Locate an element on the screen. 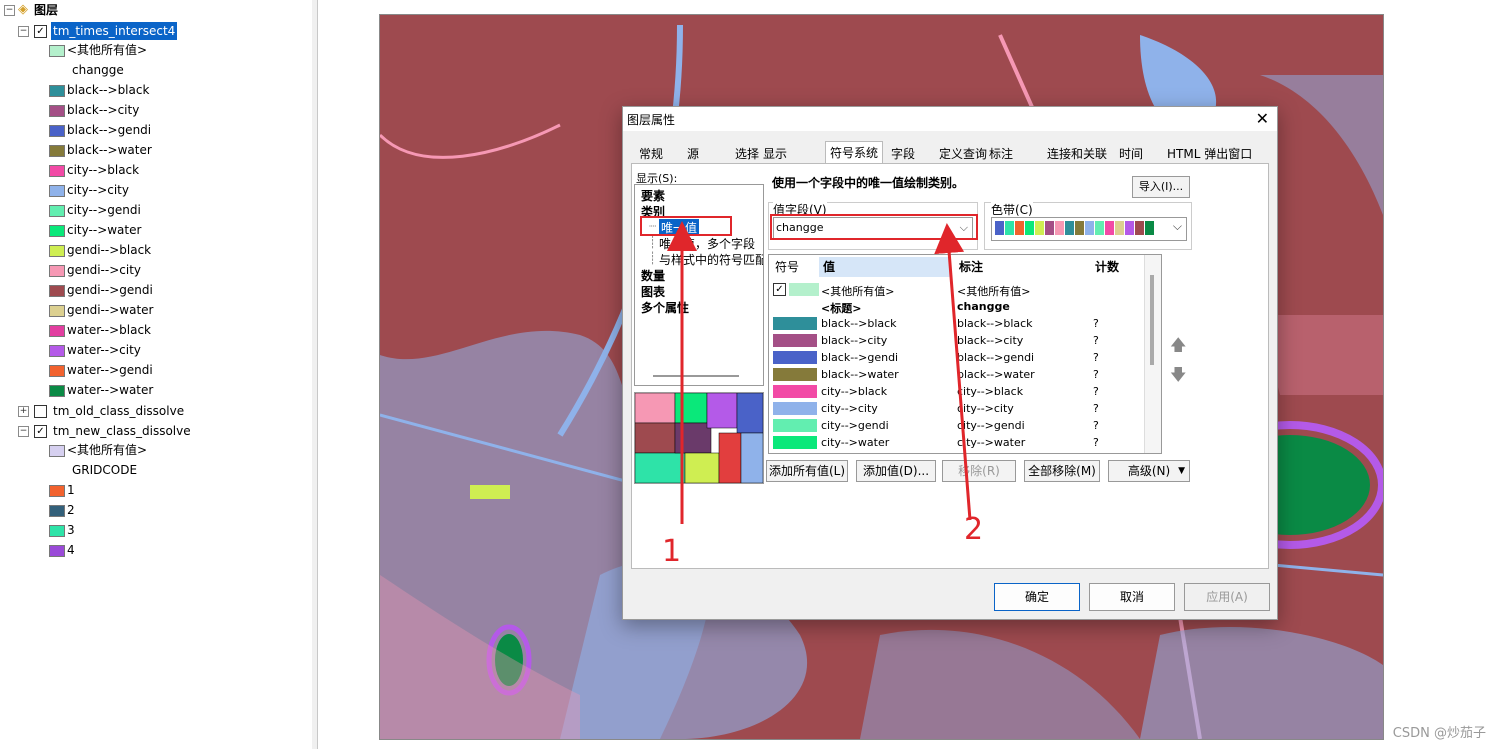 This screenshot has height=749, width=1506. tree-item-unique-values-multi: 唯一值，多个字段 is located at coordinates (707, 243).